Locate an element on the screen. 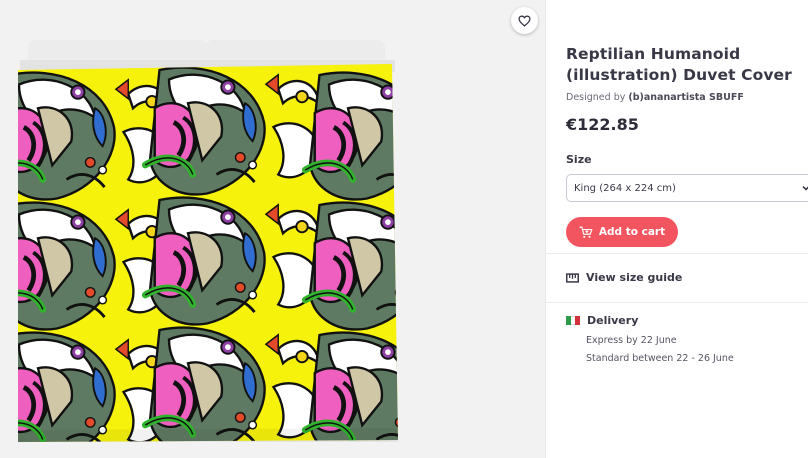 The image size is (808, 458). designer-line: Designed by (b)ananartista SBUFF is located at coordinates (687, 97).